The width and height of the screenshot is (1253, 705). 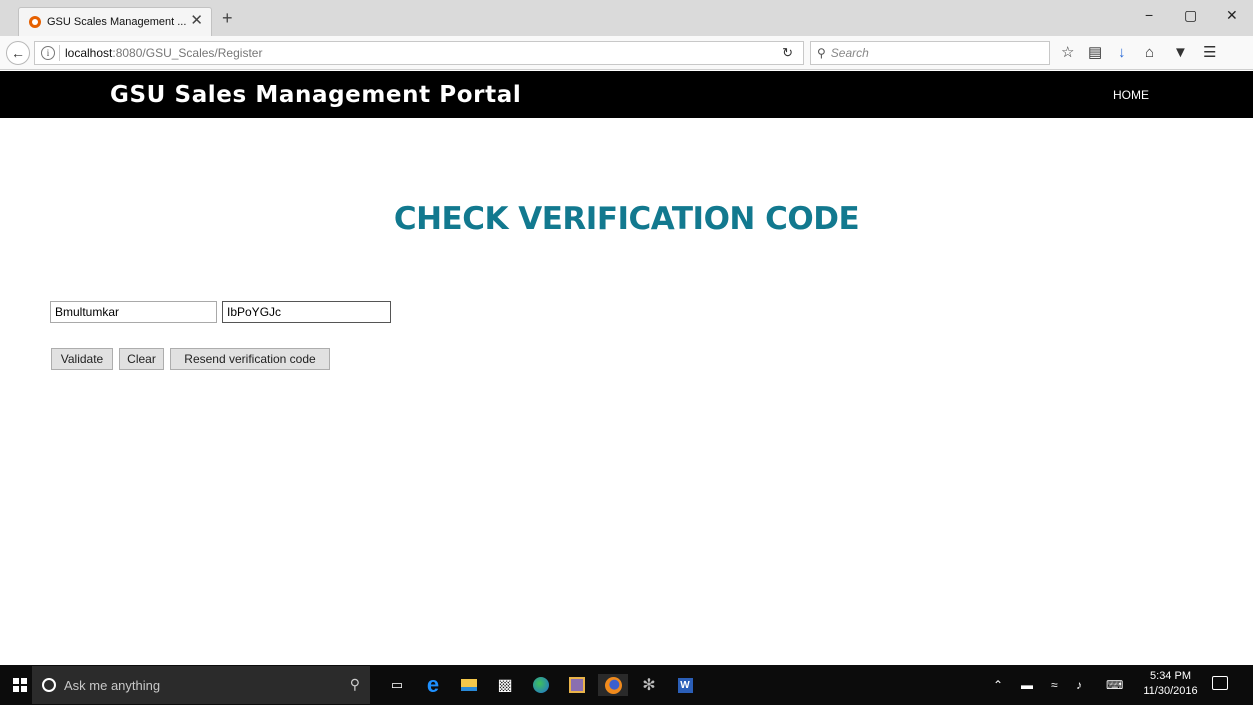 What do you see at coordinates (89, 53) in the screenshot?
I see `url-host: localhost` at bounding box center [89, 53].